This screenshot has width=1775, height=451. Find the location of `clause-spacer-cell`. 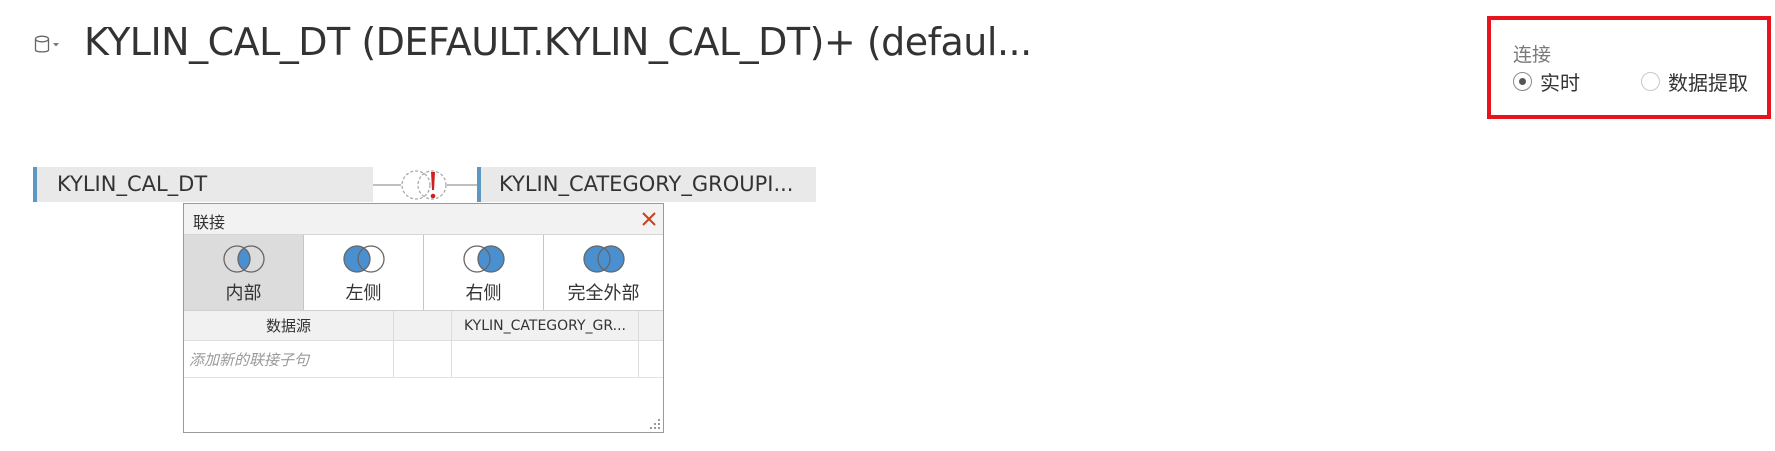

clause-spacer-cell is located at coordinates (651, 359).